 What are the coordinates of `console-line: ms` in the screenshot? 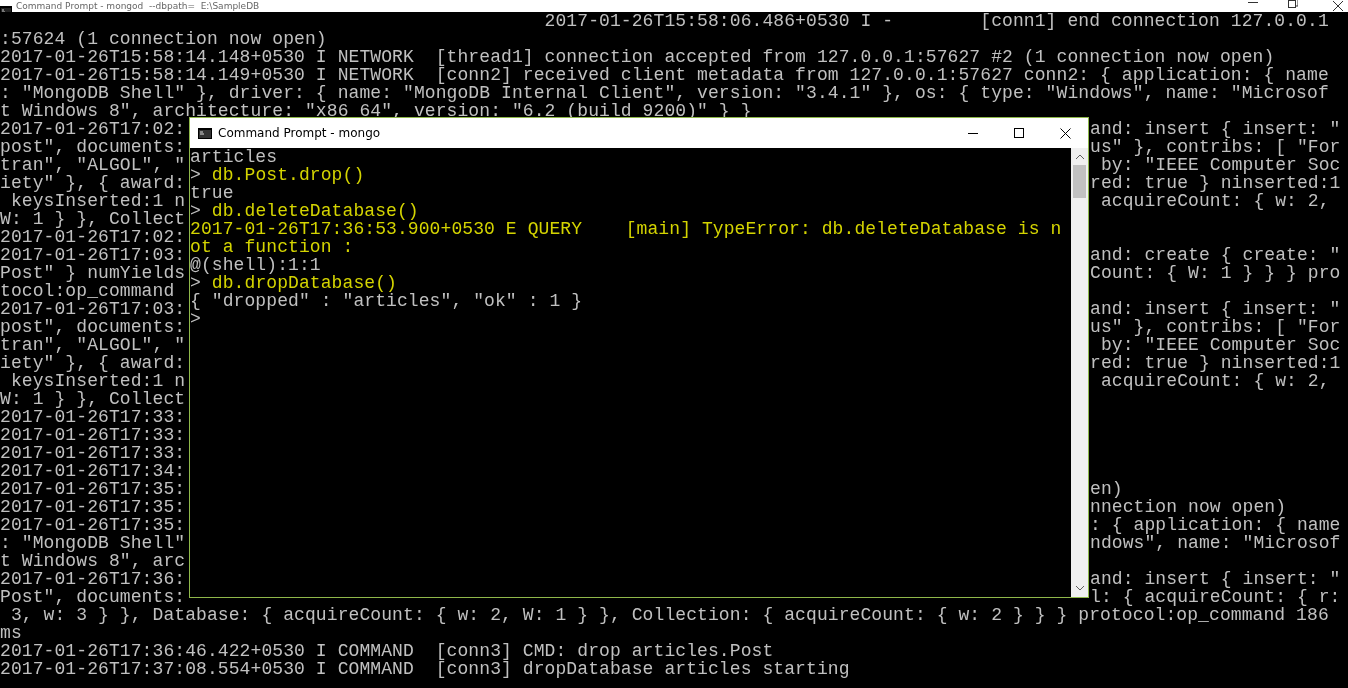 It's located at (11, 633).